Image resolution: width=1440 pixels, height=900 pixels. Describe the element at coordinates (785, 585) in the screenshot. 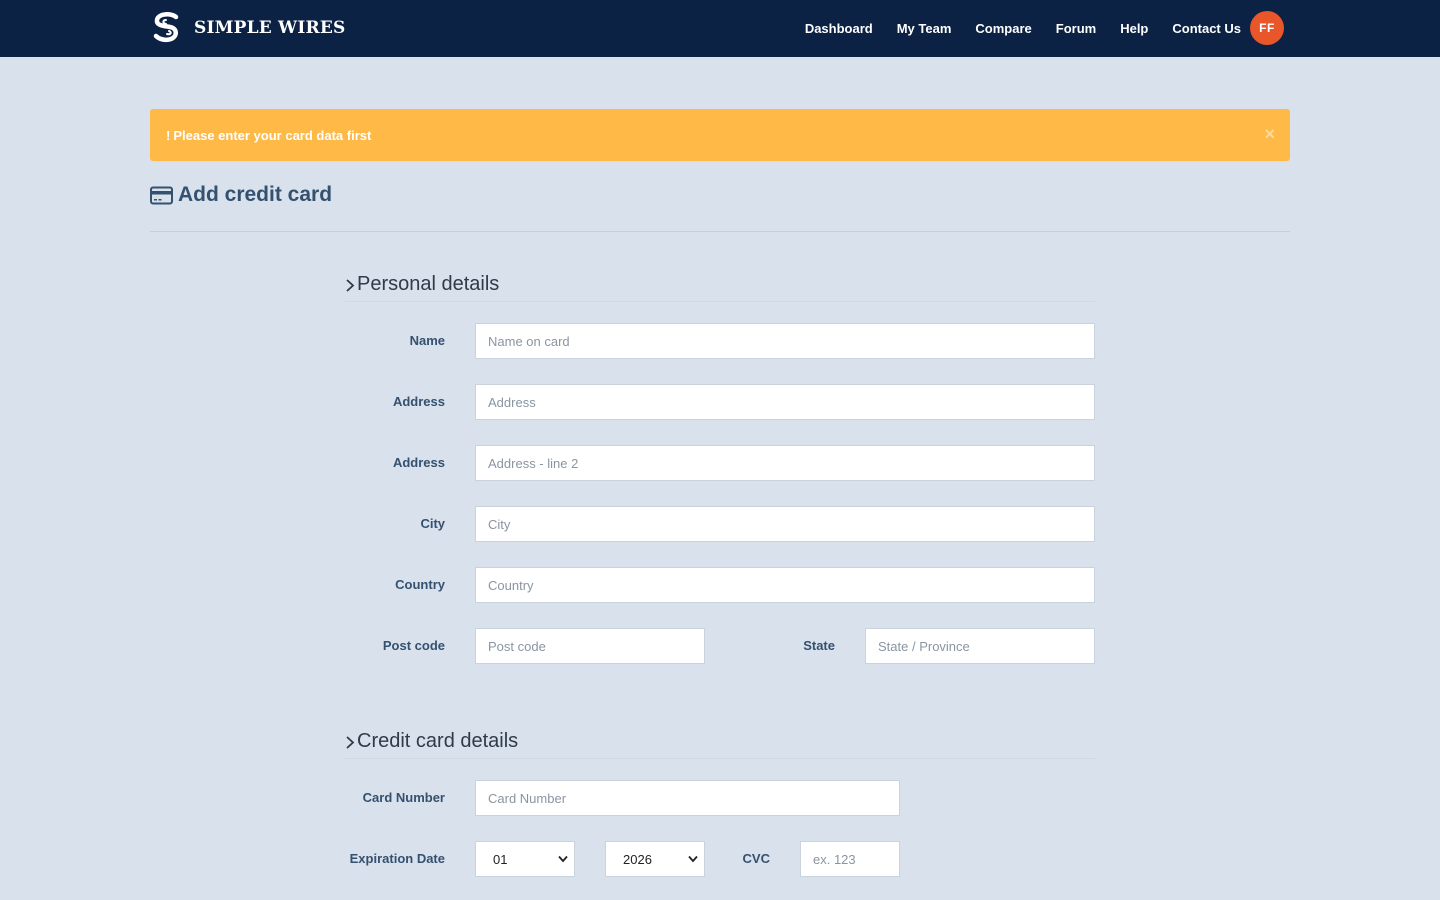

I see `country-input` at that location.